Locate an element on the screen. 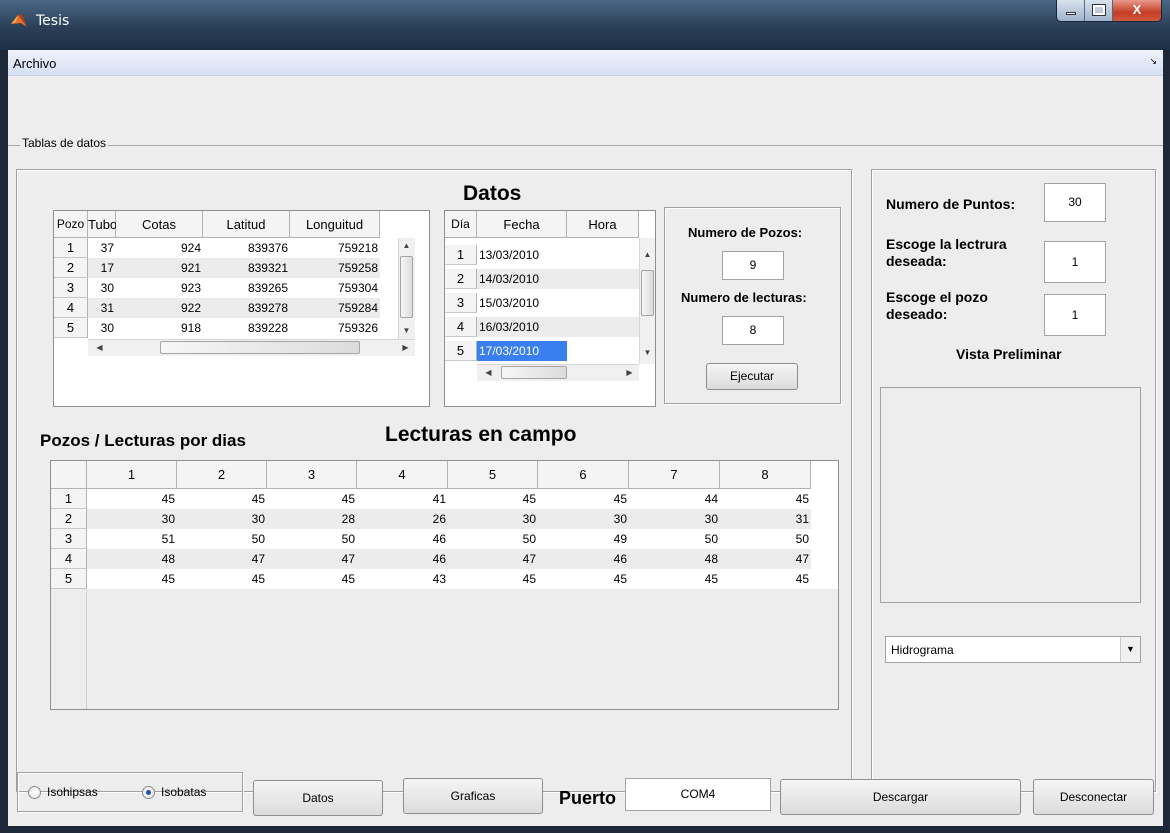  table-cell: 50 is located at coordinates (674, 539).